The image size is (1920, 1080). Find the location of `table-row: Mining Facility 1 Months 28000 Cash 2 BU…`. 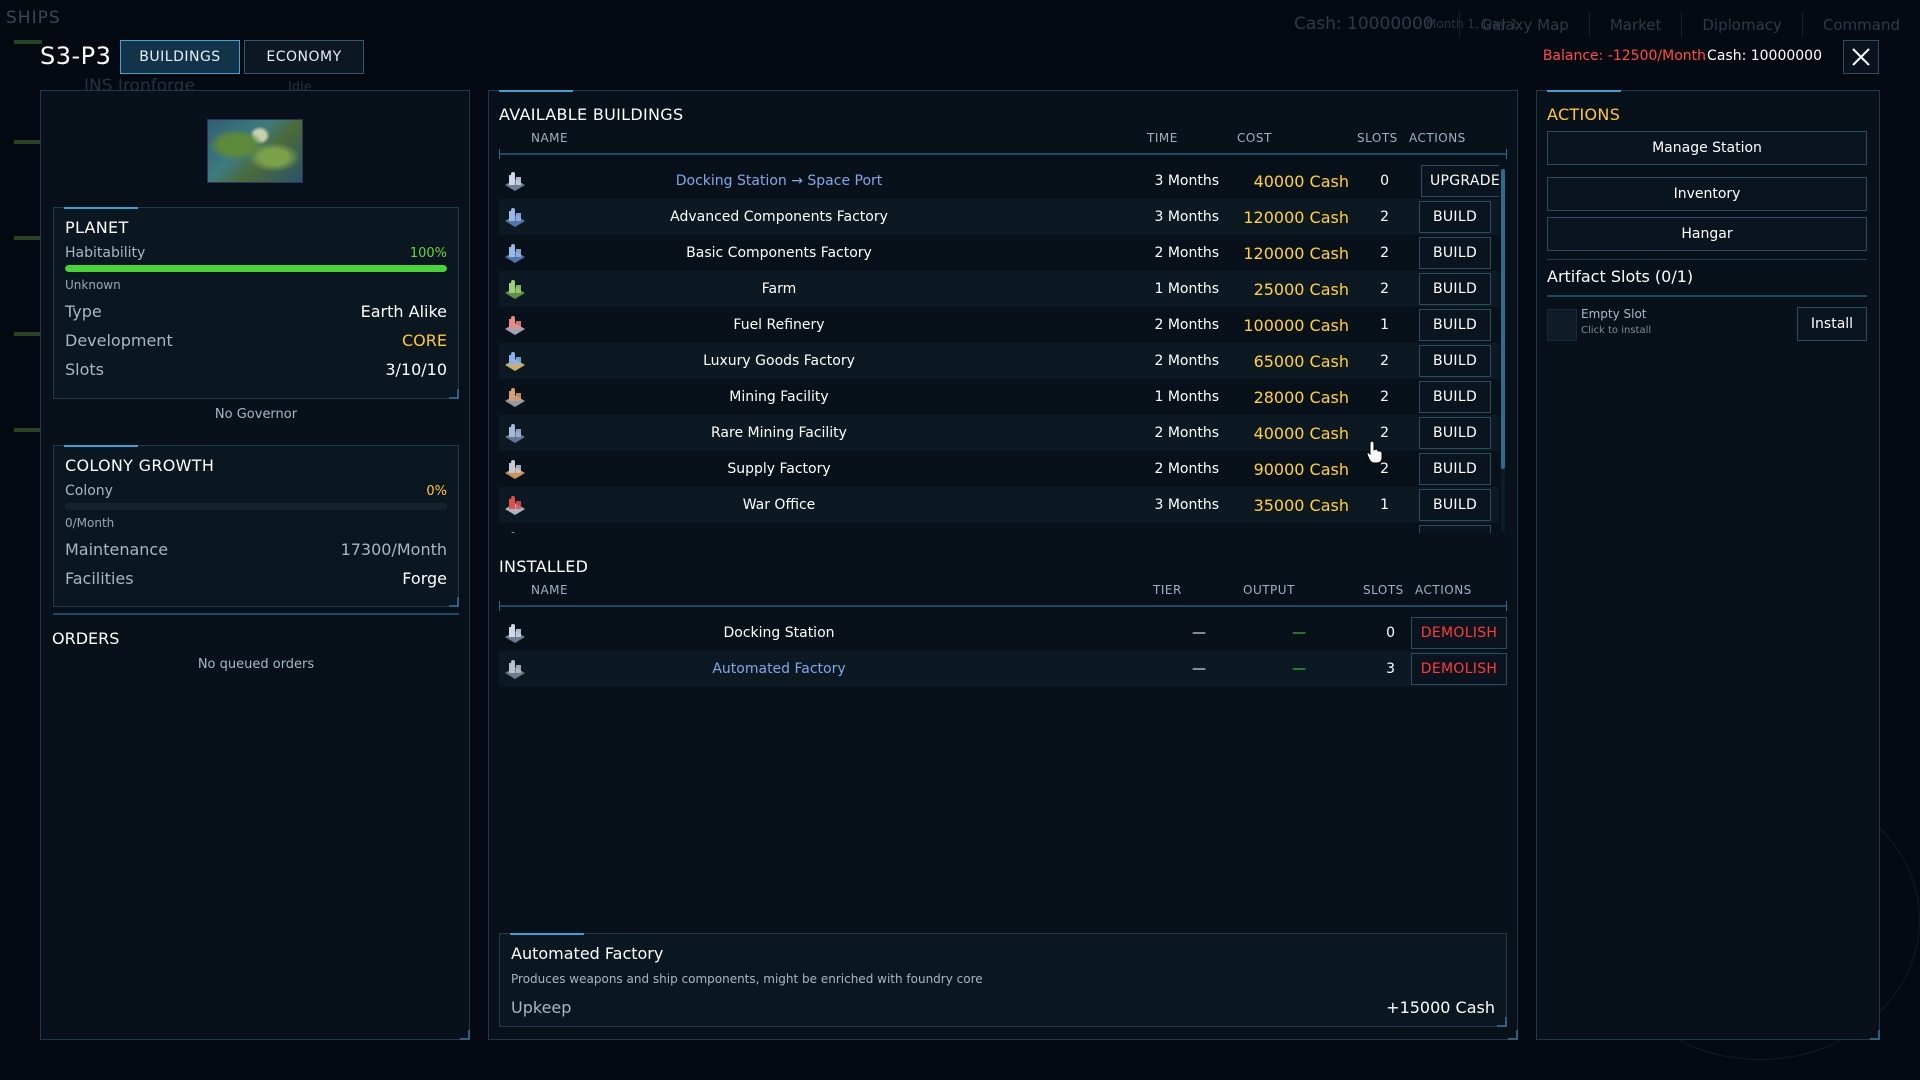

table-row: Mining Facility 1 Months 28000 Cash 2 BU… is located at coordinates (999, 397).